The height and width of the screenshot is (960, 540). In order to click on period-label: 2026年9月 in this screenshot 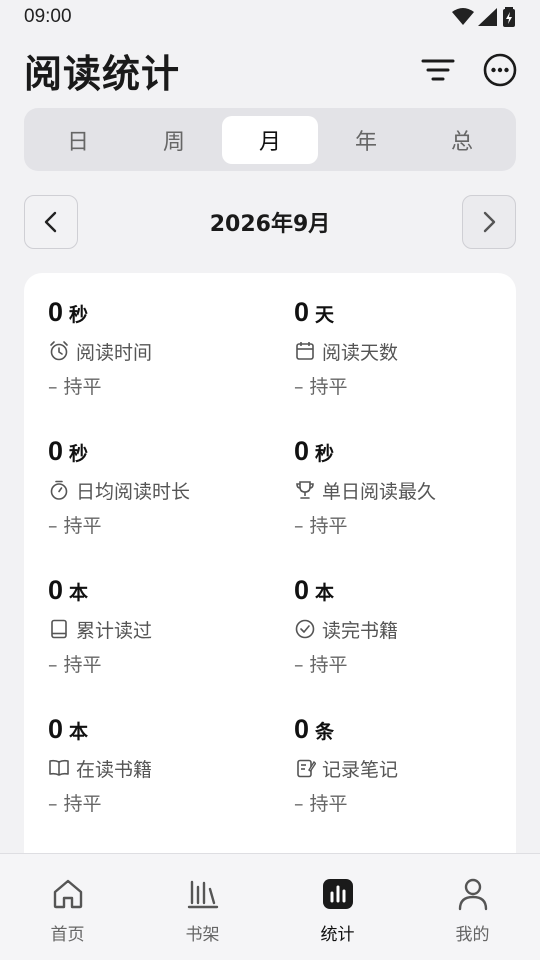, I will do `click(270, 224)`.